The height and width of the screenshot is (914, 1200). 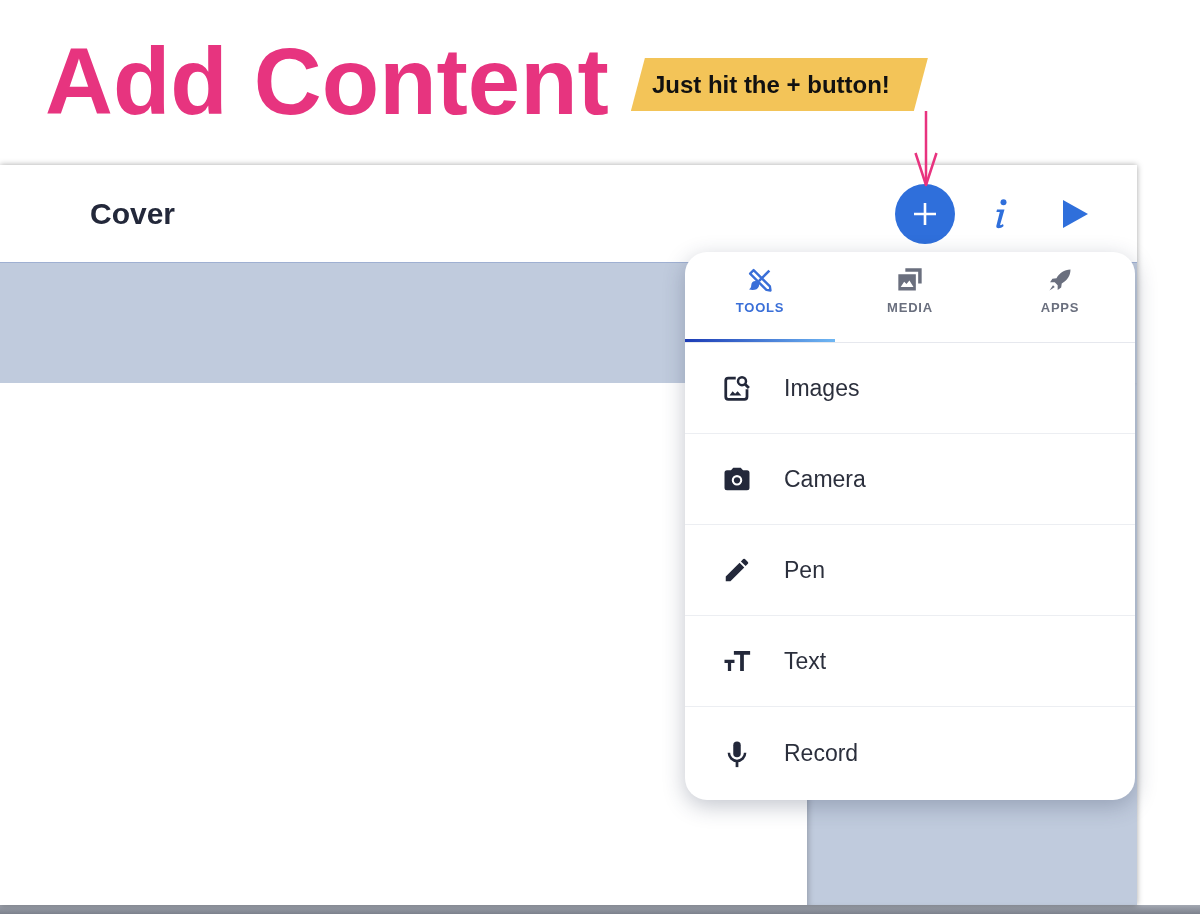 I want to click on play-icon, so click(x=1075, y=213).